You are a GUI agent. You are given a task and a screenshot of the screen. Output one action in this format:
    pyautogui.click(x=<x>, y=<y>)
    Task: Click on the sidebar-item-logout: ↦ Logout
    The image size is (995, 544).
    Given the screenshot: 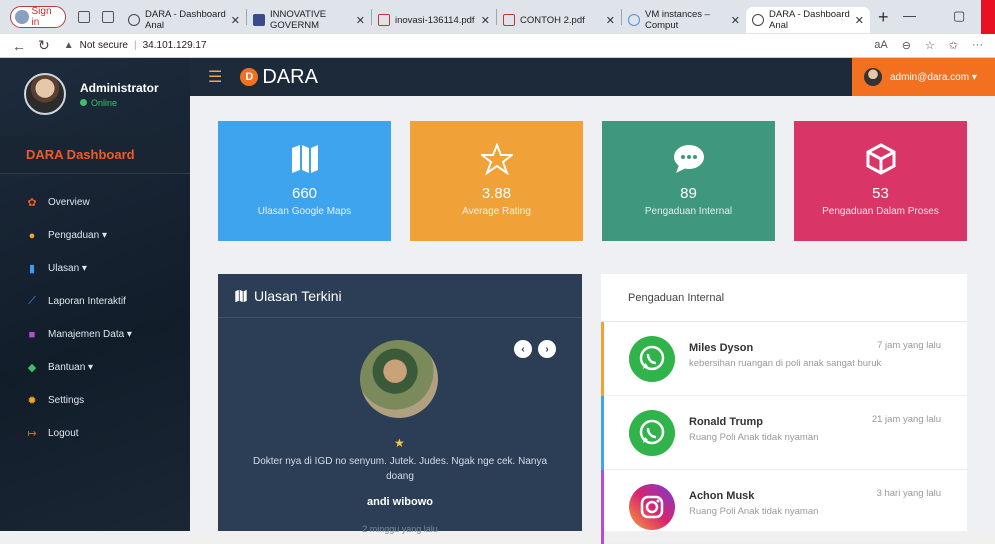 What is the action you would take?
    pyautogui.click(x=95, y=433)
    